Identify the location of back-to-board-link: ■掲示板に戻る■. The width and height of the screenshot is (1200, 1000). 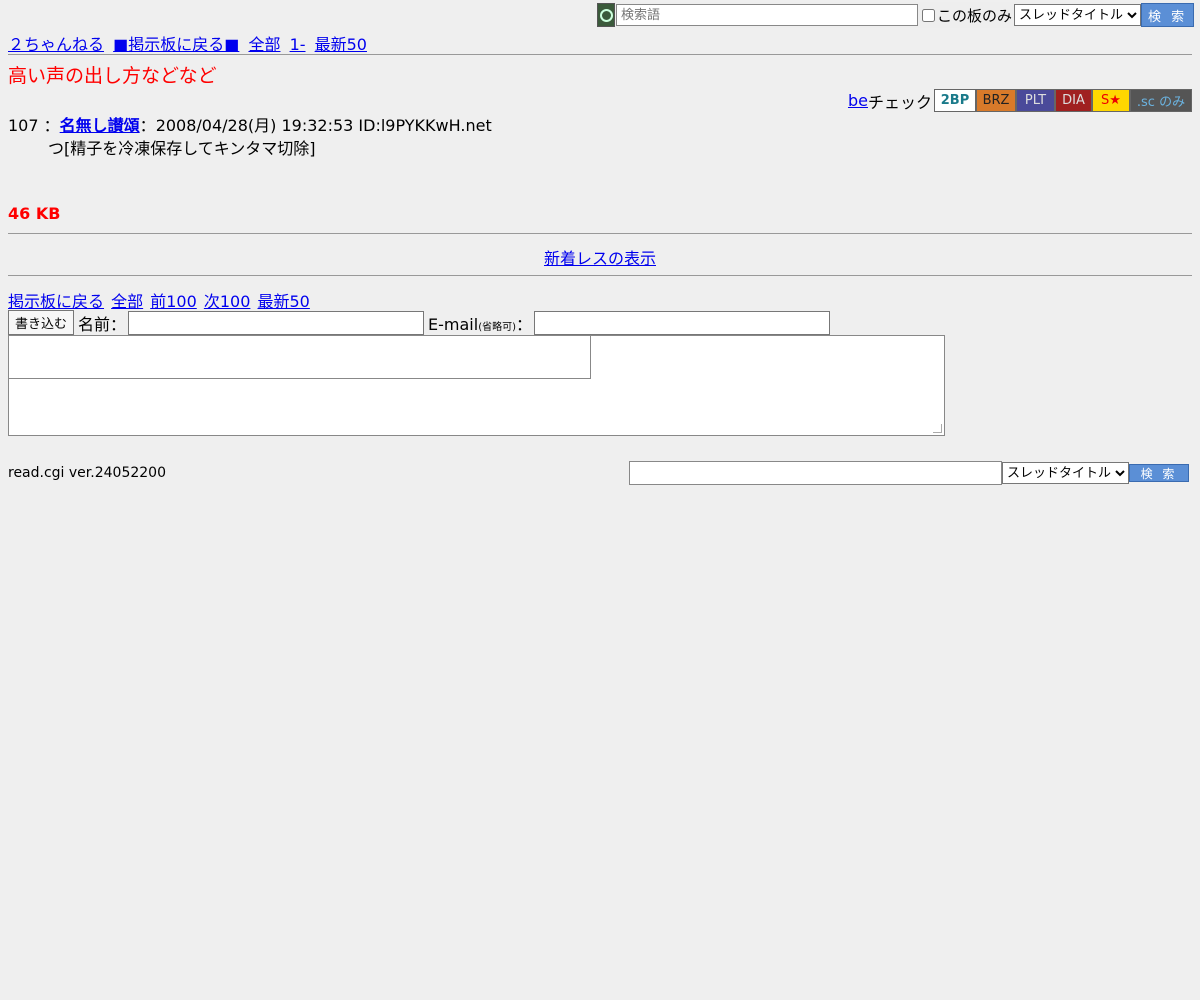
(176, 44).